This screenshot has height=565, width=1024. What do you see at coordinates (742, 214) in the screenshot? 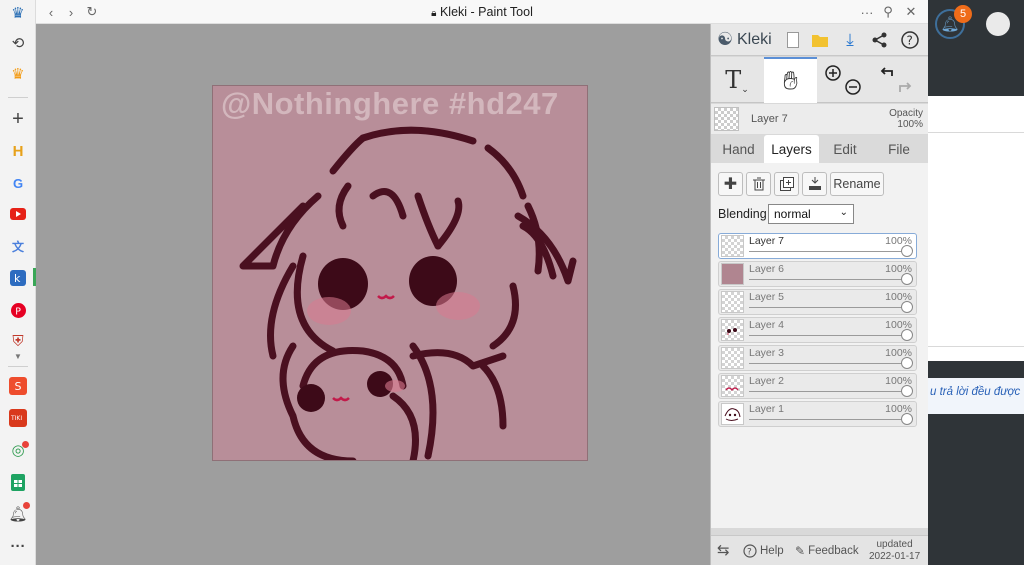
I see `blending-label: Blending` at bounding box center [742, 214].